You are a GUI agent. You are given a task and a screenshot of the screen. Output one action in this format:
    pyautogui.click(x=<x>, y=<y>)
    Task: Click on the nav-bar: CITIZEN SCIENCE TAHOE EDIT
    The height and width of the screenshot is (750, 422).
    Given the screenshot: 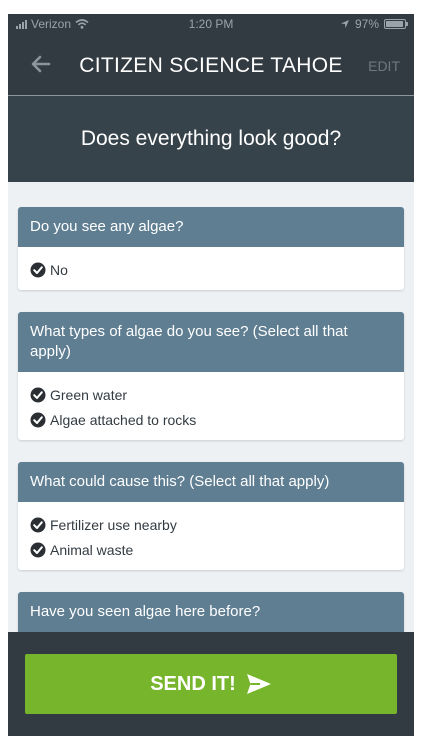 What is the action you would take?
    pyautogui.click(x=211, y=65)
    